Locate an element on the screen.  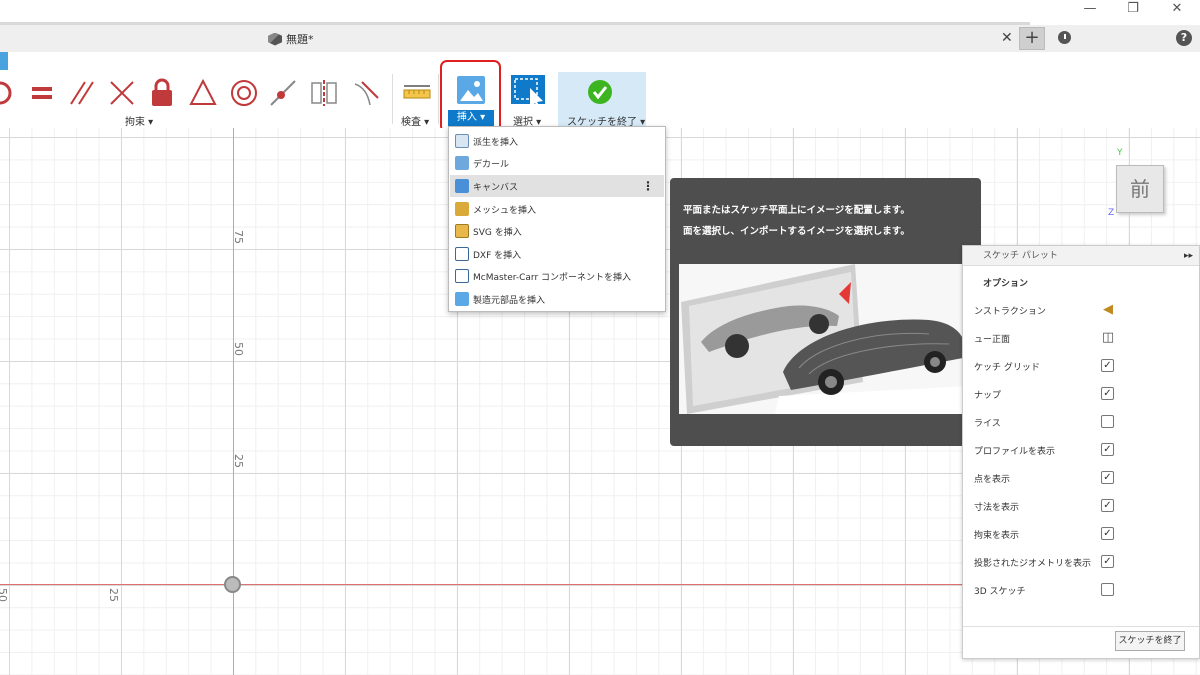
insert-image-icon is located at coordinates (471, 90).